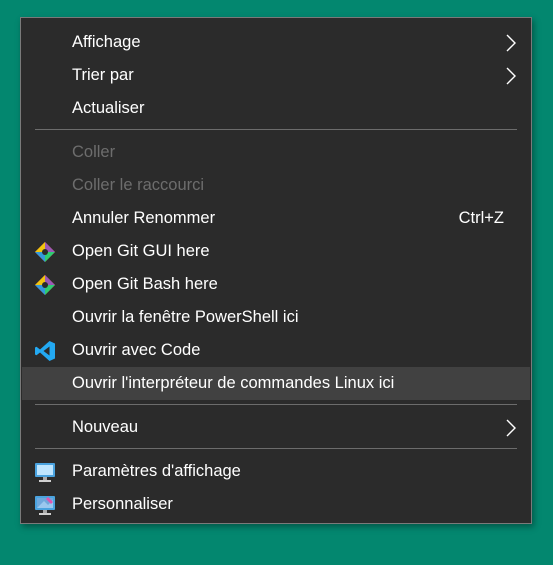 This screenshot has width=553, height=565. What do you see at coordinates (108, 108) in the screenshot?
I see `menu-item-label: Actualiser` at bounding box center [108, 108].